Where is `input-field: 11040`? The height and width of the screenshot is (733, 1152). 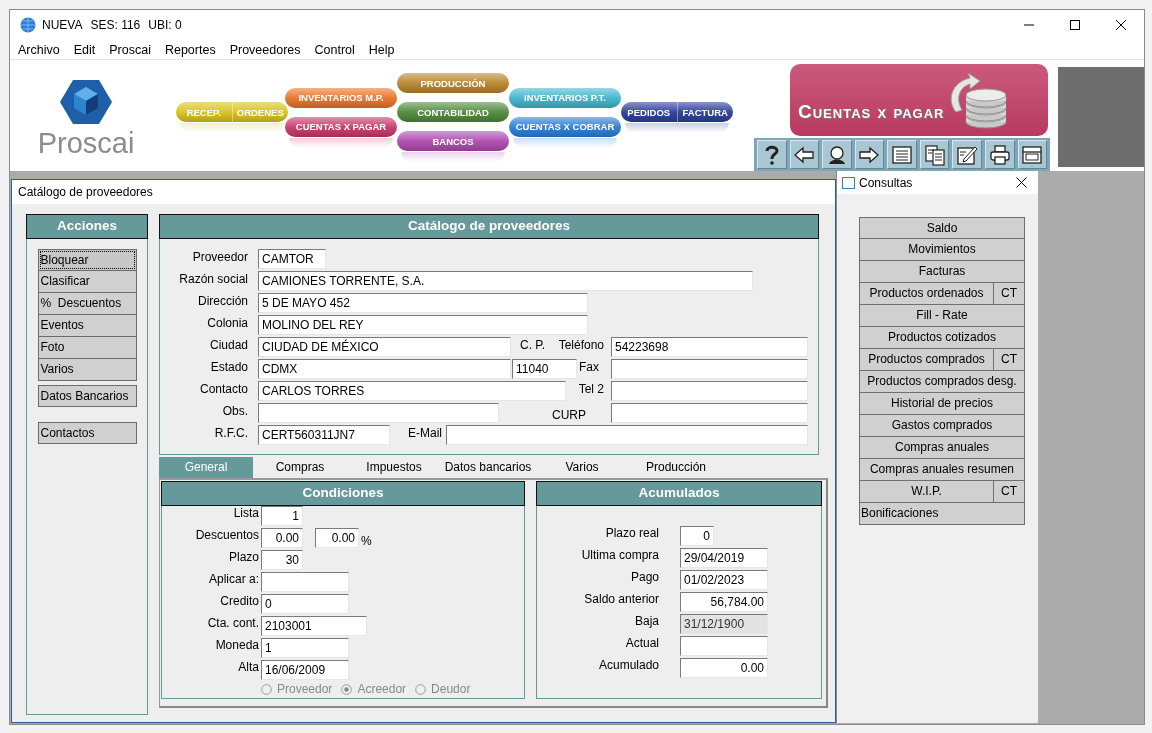 input-field: 11040 is located at coordinates (544, 369).